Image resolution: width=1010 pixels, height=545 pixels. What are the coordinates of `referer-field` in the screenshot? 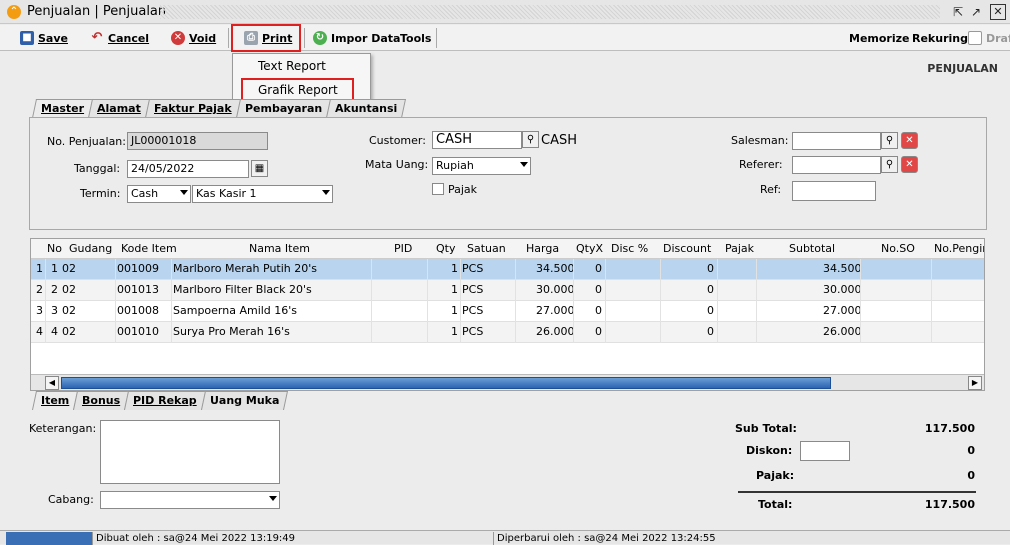 It's located at (836, 165).